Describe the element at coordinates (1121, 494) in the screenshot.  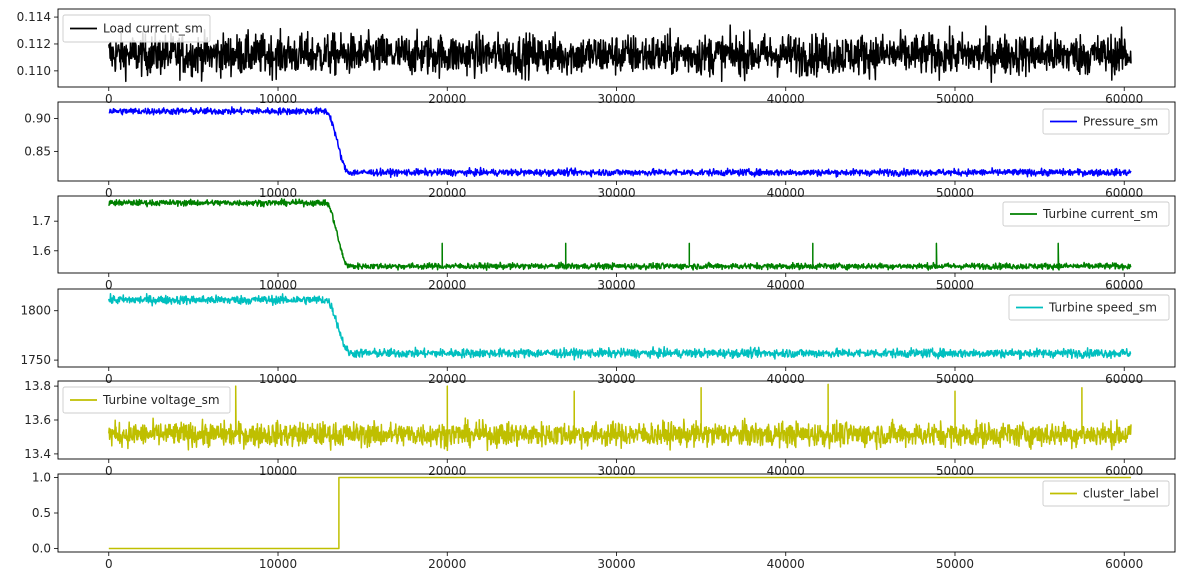
I see `legend-label: cluster_label` at that location.